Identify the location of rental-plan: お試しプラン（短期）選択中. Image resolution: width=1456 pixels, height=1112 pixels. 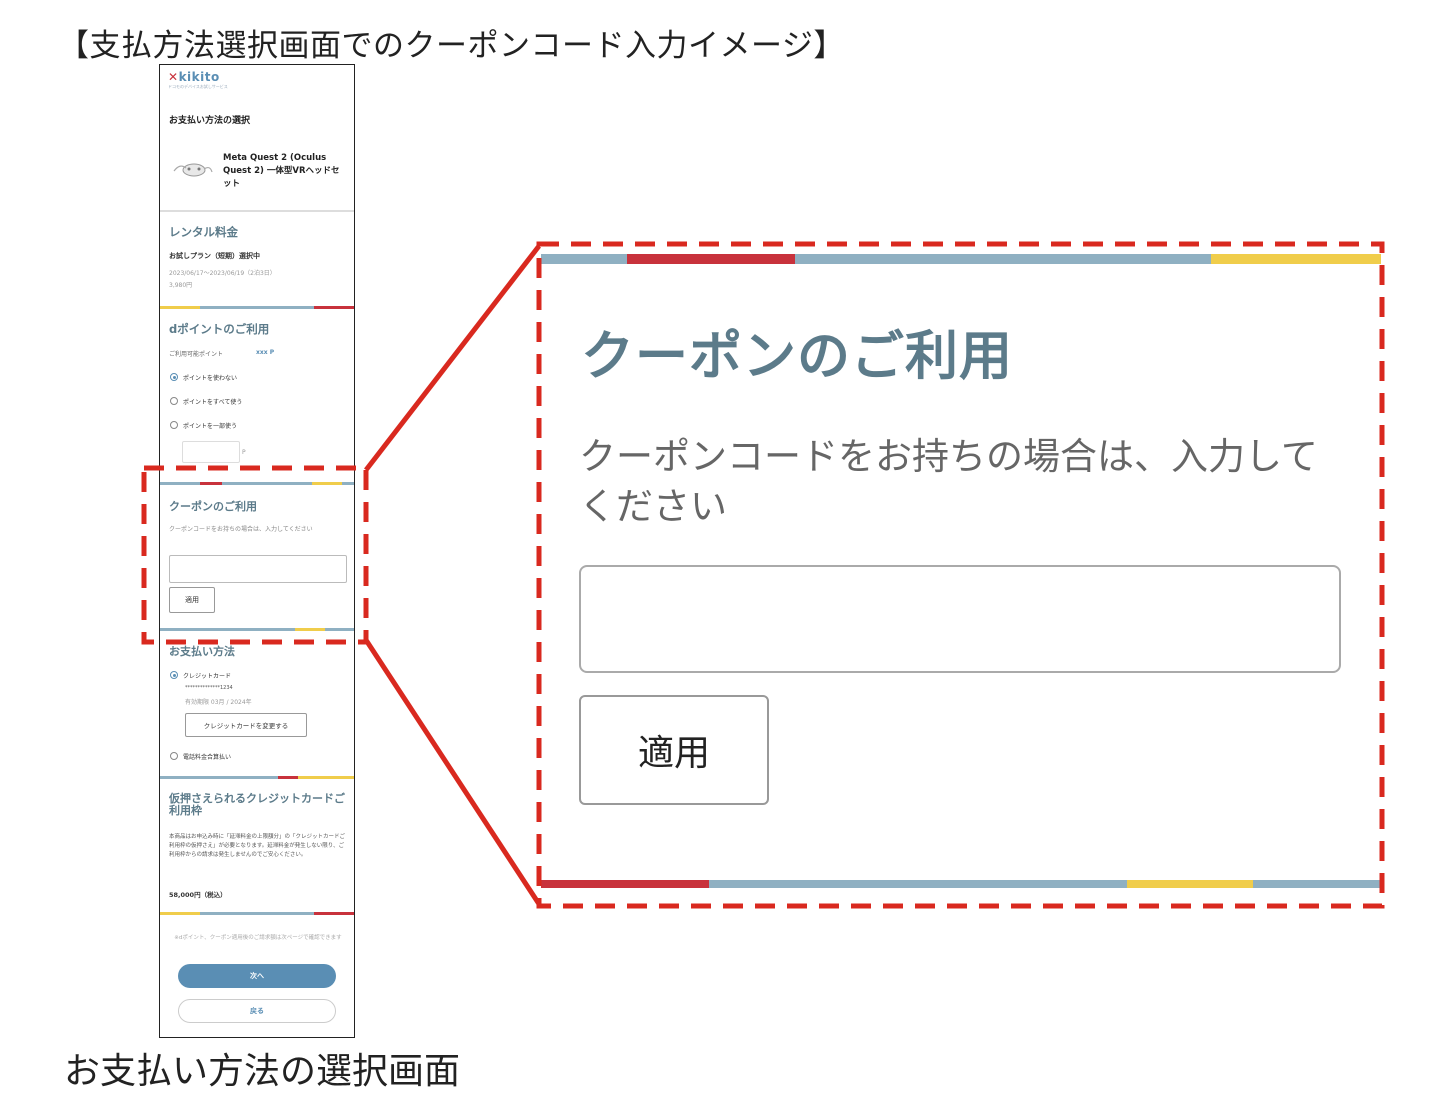
(214, 256).